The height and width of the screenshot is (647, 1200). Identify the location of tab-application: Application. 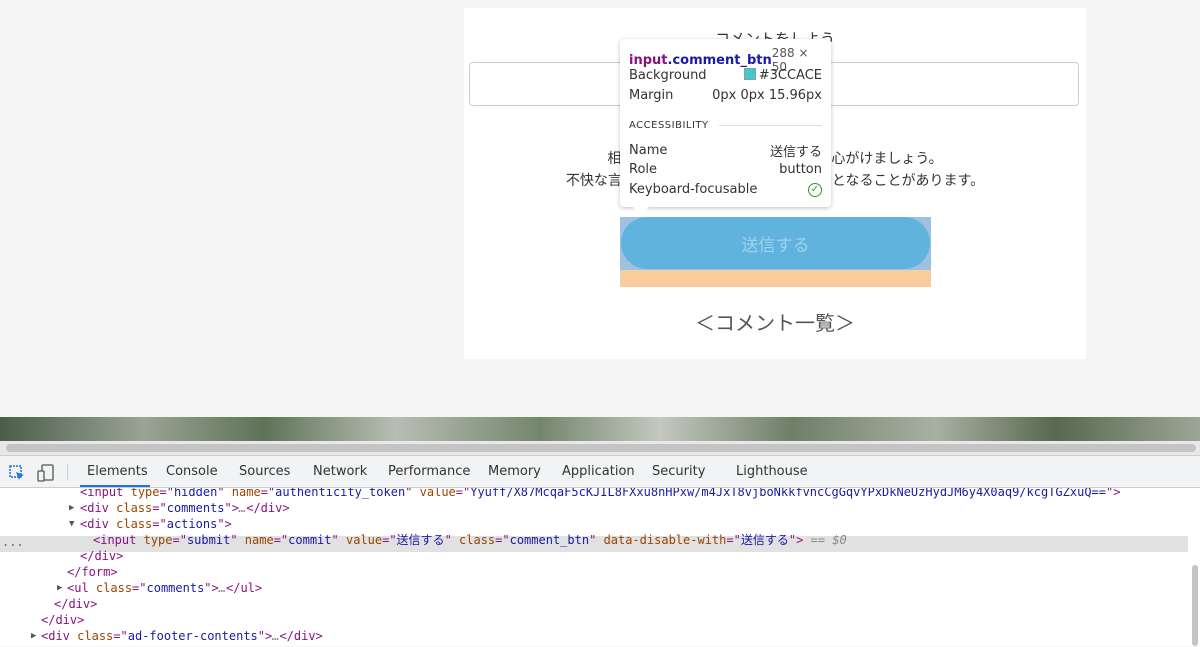
(598, 471).